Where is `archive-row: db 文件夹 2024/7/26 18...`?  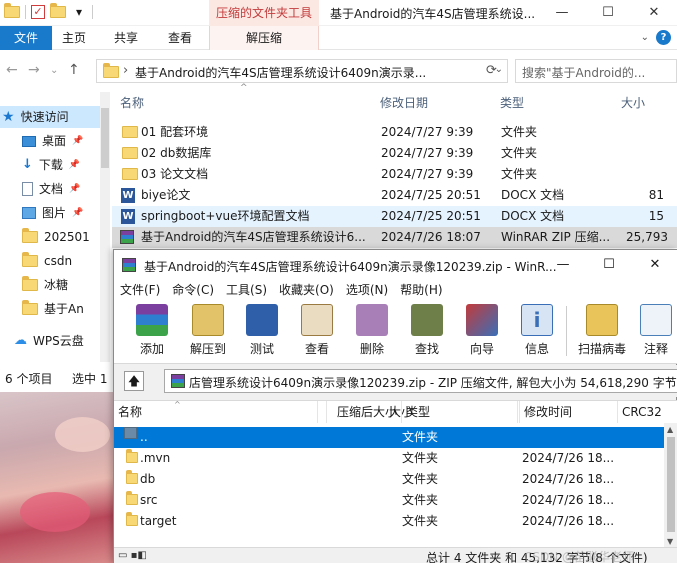 archive-row: db 文件夹 2024/7/26 18... is located at coordinates (389, 479).